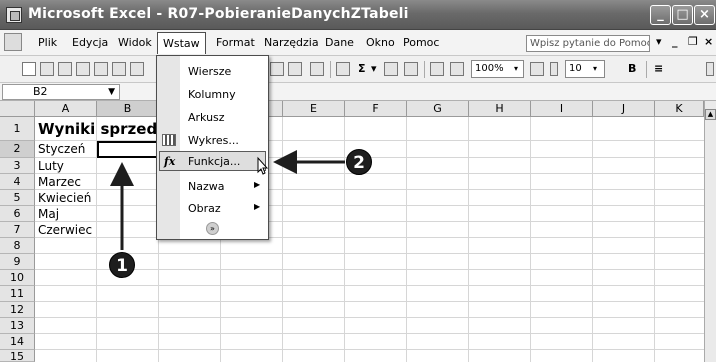 The height and width of the screenshot is (362, 716). Describe the element at coordinates (500, 109) in the screenshot. I see `column-header-h: H` at that location.